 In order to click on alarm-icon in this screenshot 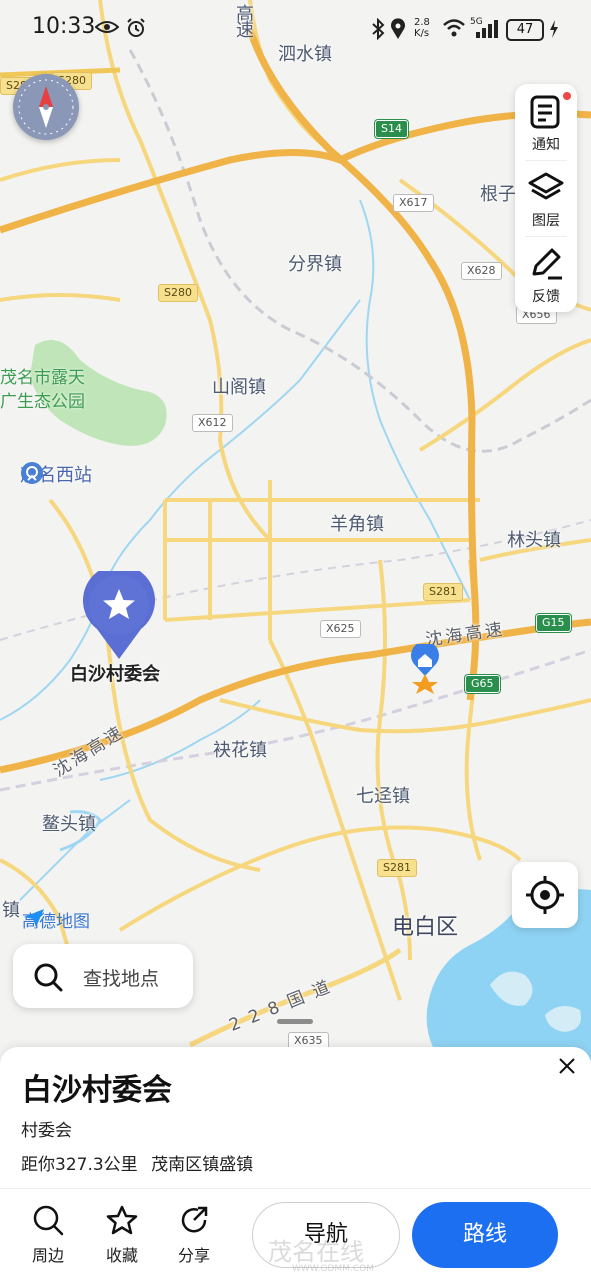, I will do `click(136, 27)`.